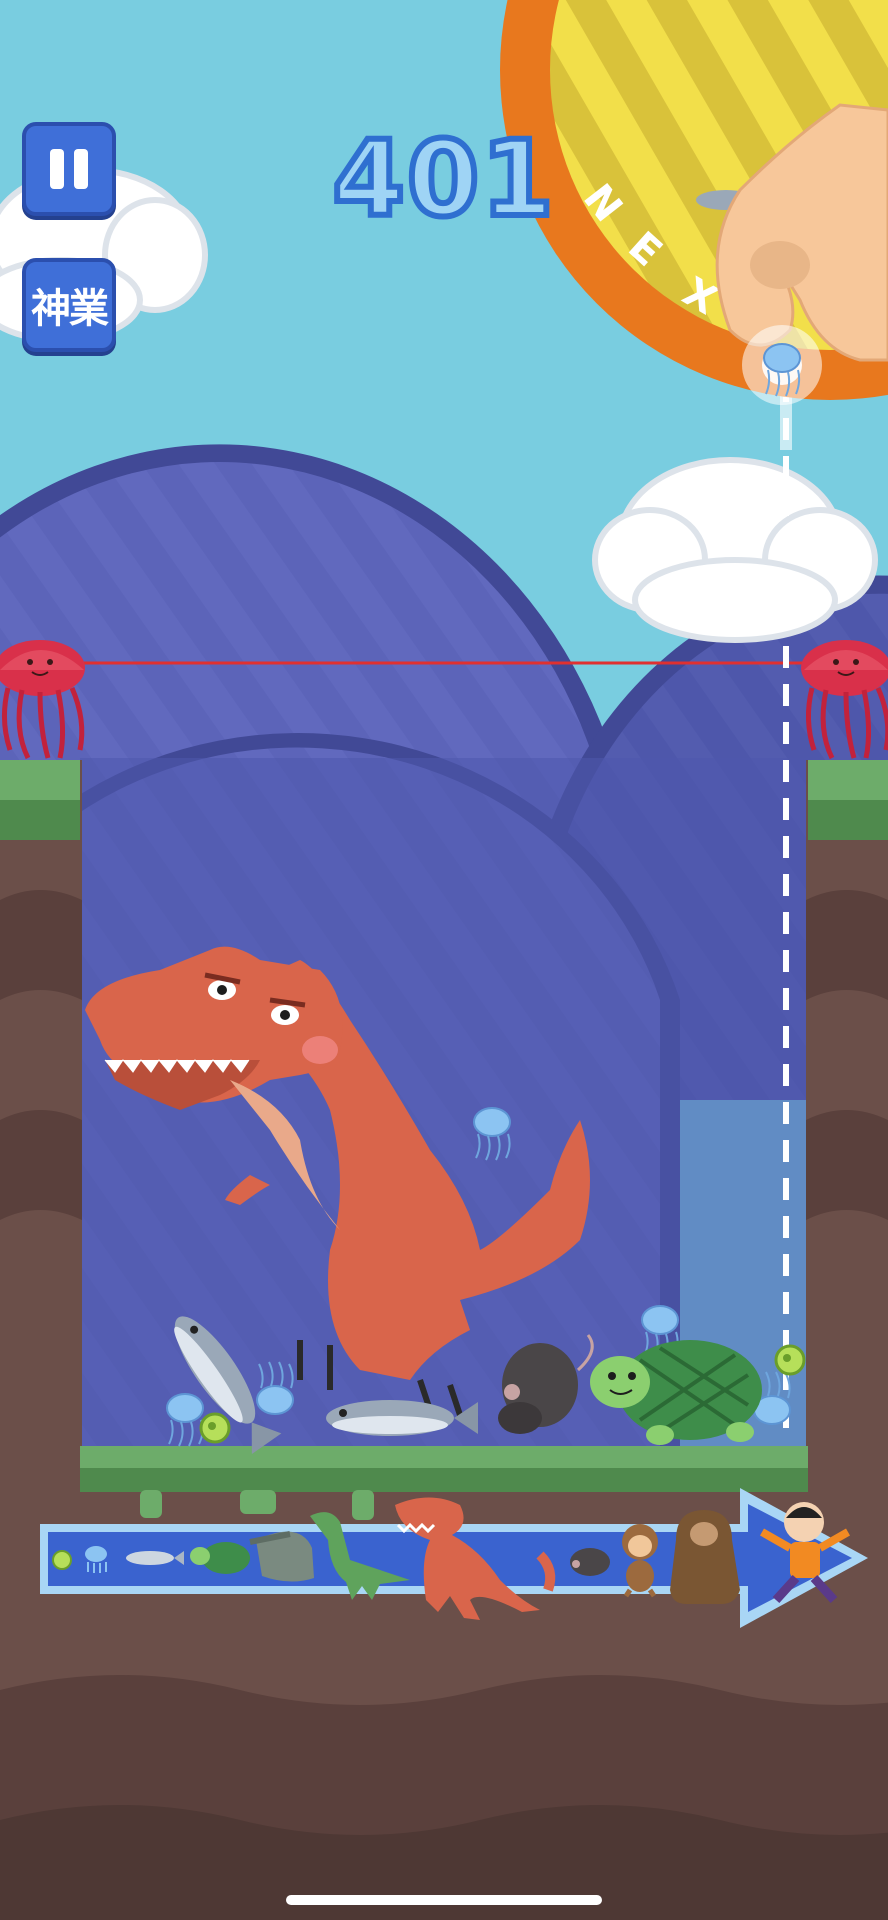 The image size is (888, 1920). Describe the element at coordinates (454, 1558) in the screenshot. I see `evolution-chain` at that location.